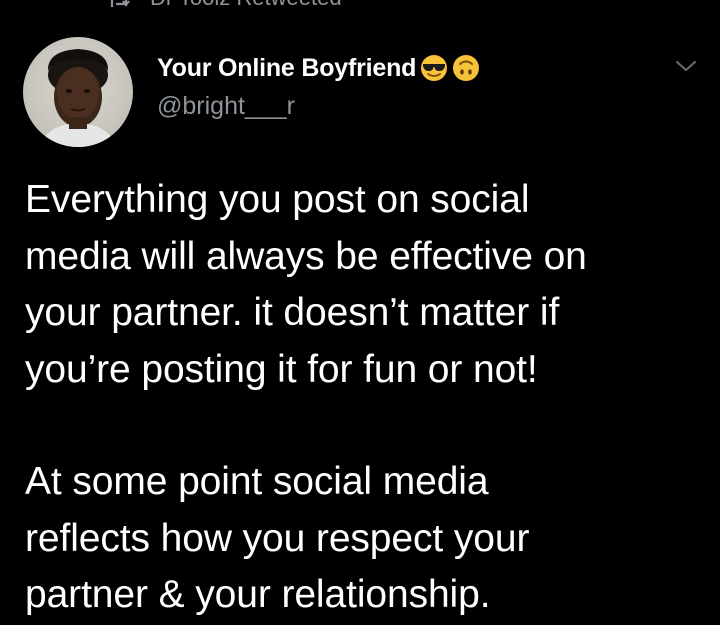 The height and width of the screenshot is (625, 720). I want to click on smiling-face-with-sunglasses-icon, so click(434, 68).